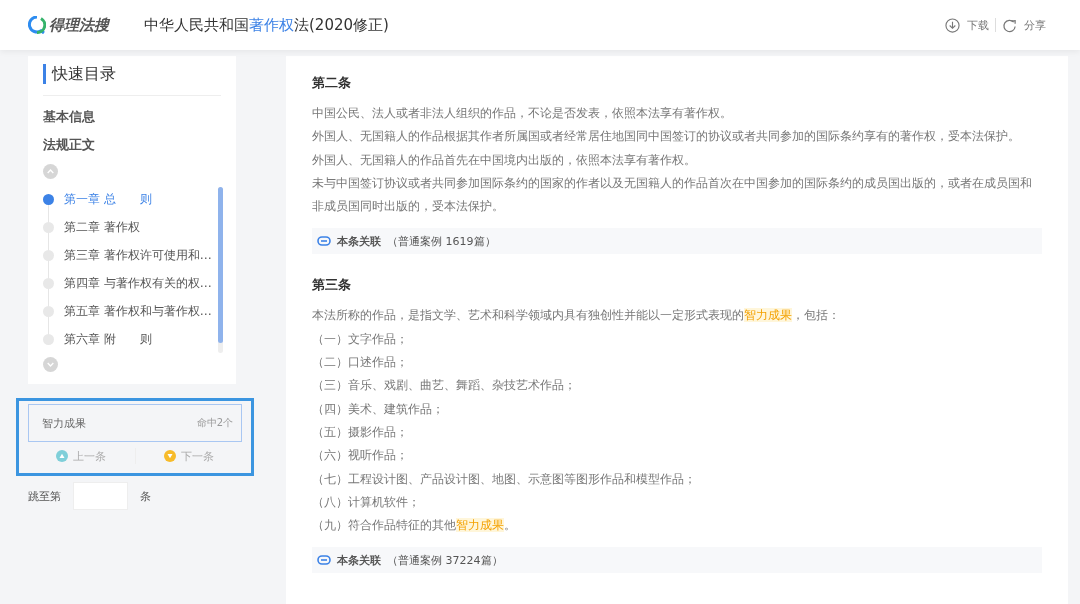 This screenshot has height=604, width=1080. Describe the element at coordinates (79, 25) in the screenshot. I see `logo-text: 得理法搜` at that location.